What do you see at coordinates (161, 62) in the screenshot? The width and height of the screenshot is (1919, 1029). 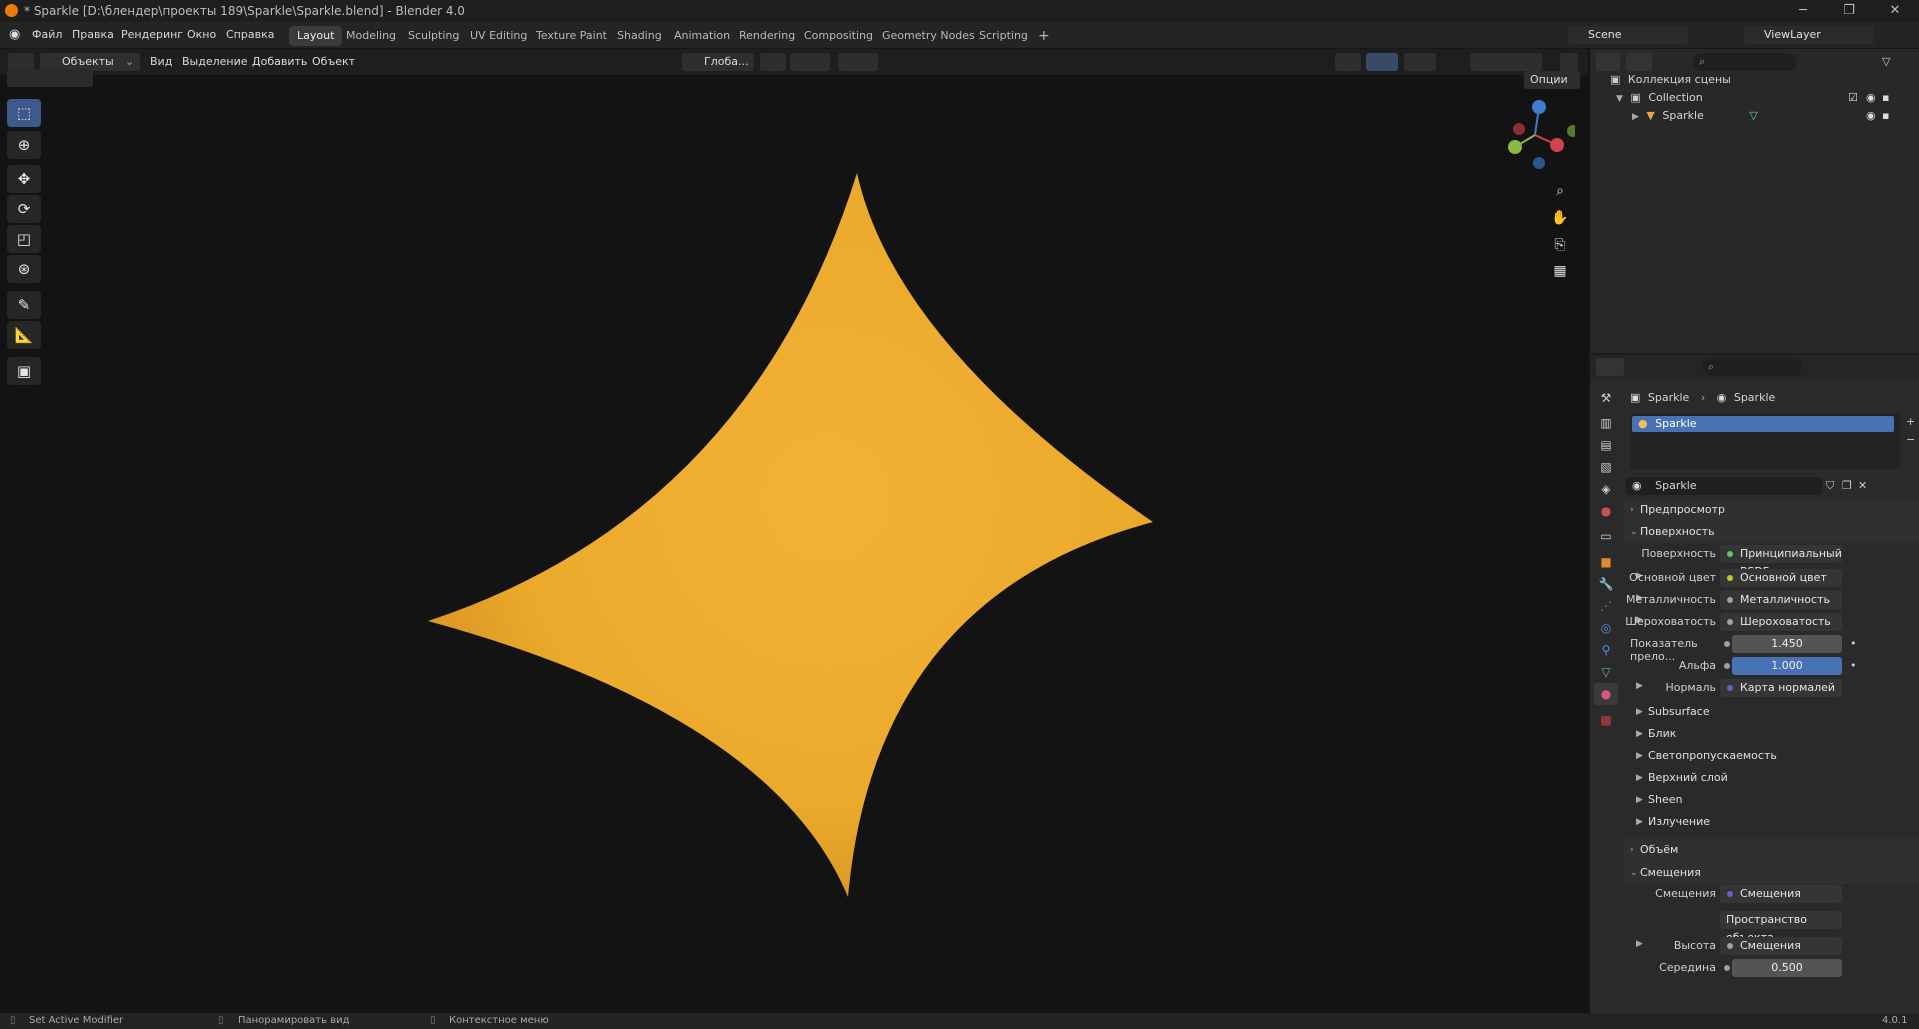 I see `menu-view: Вид` at bounding box center [161, 62].